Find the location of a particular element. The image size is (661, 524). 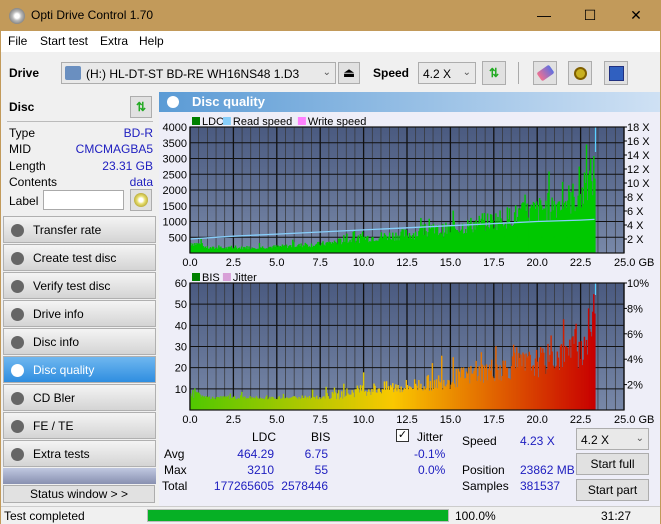

status-bar: Test completed 100.0% 31:27 is located at coordinates (330, 515).